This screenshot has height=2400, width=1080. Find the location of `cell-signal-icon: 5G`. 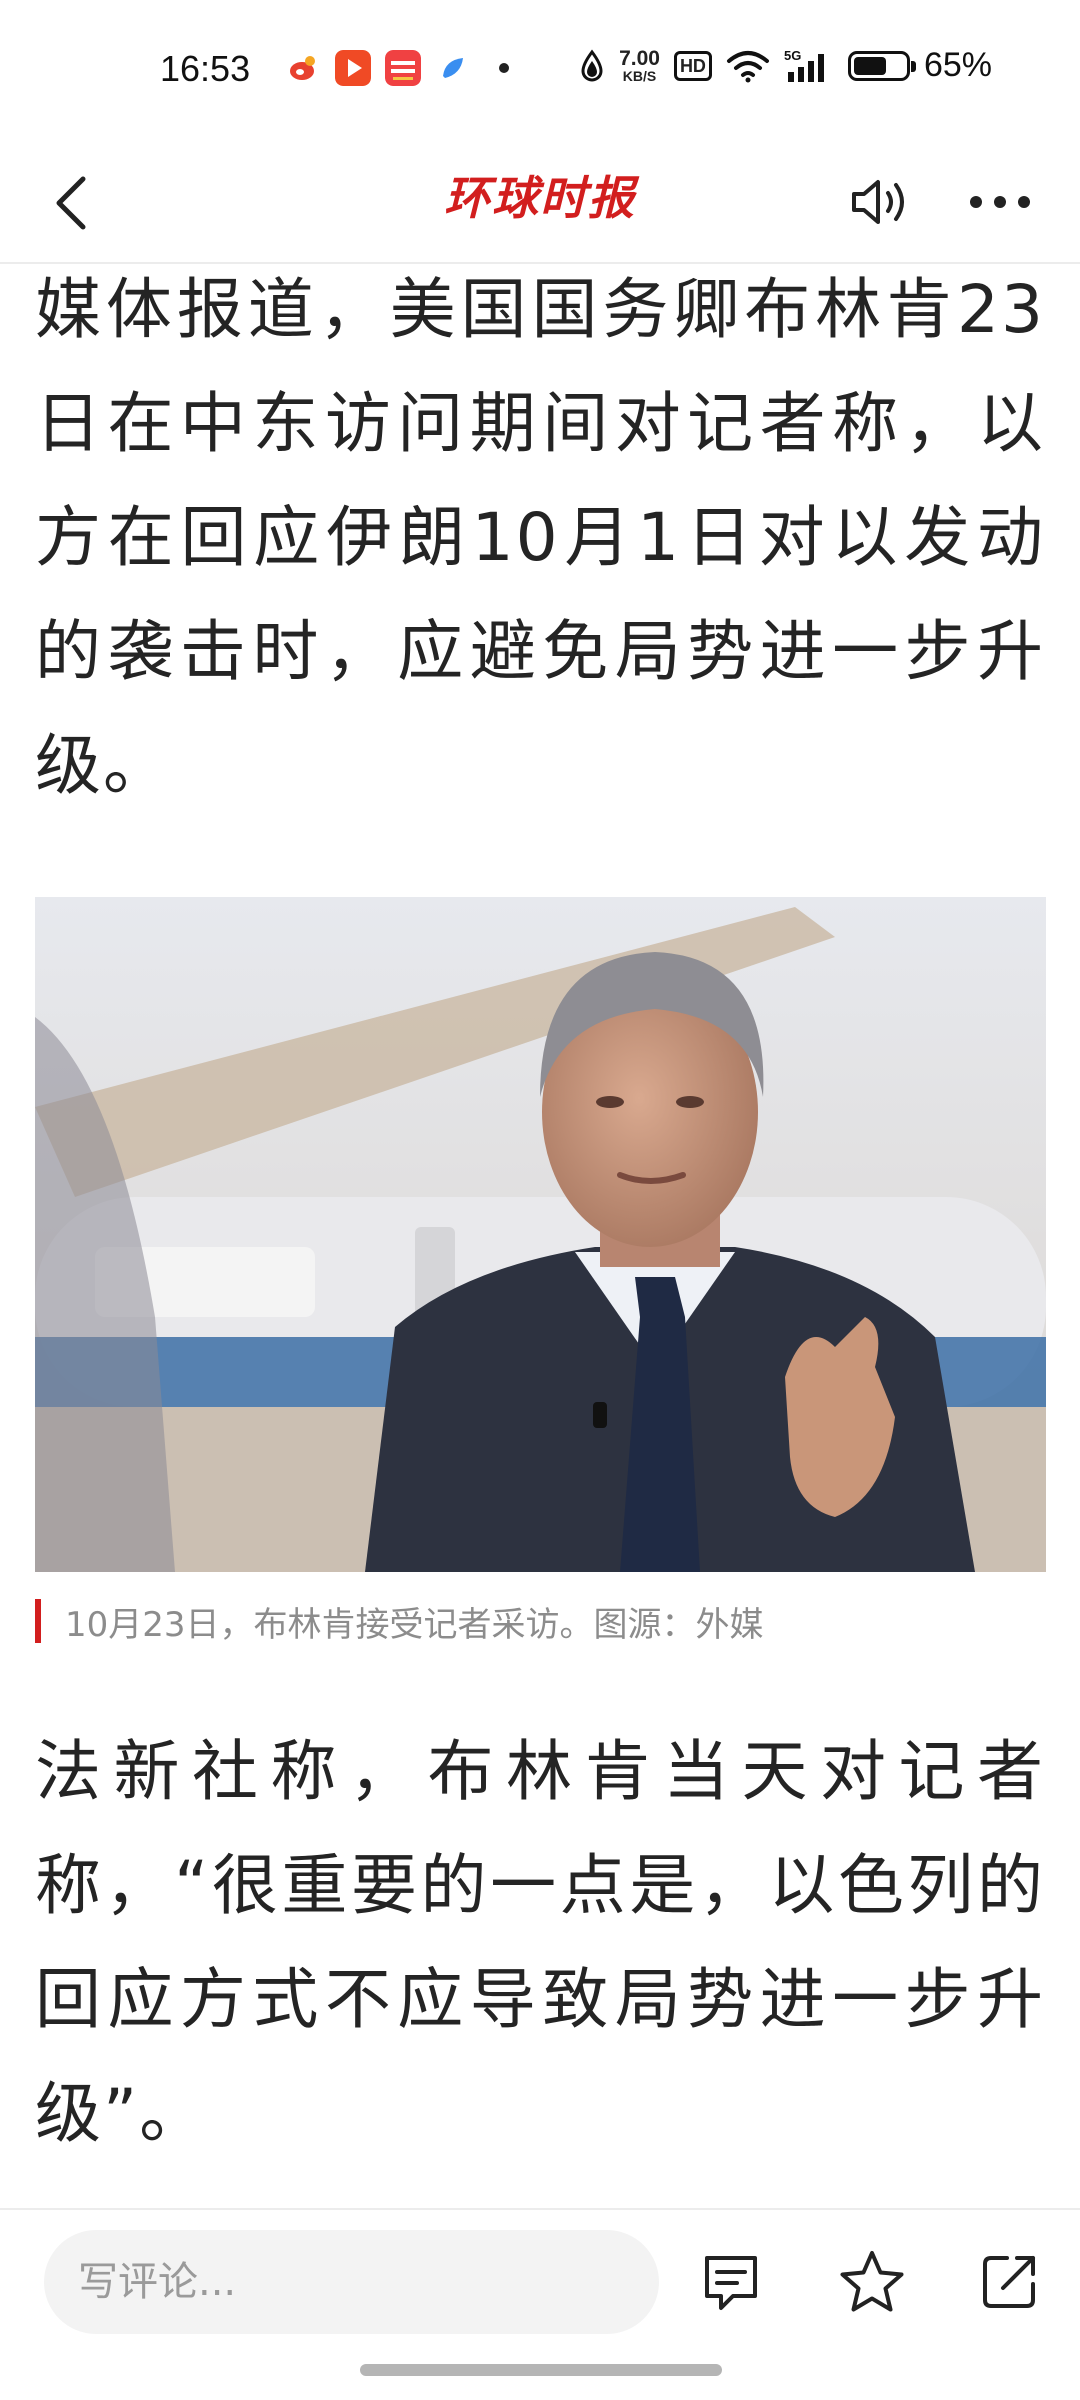

cell-signal-icon: 5G is located at coordinates (804, 65).